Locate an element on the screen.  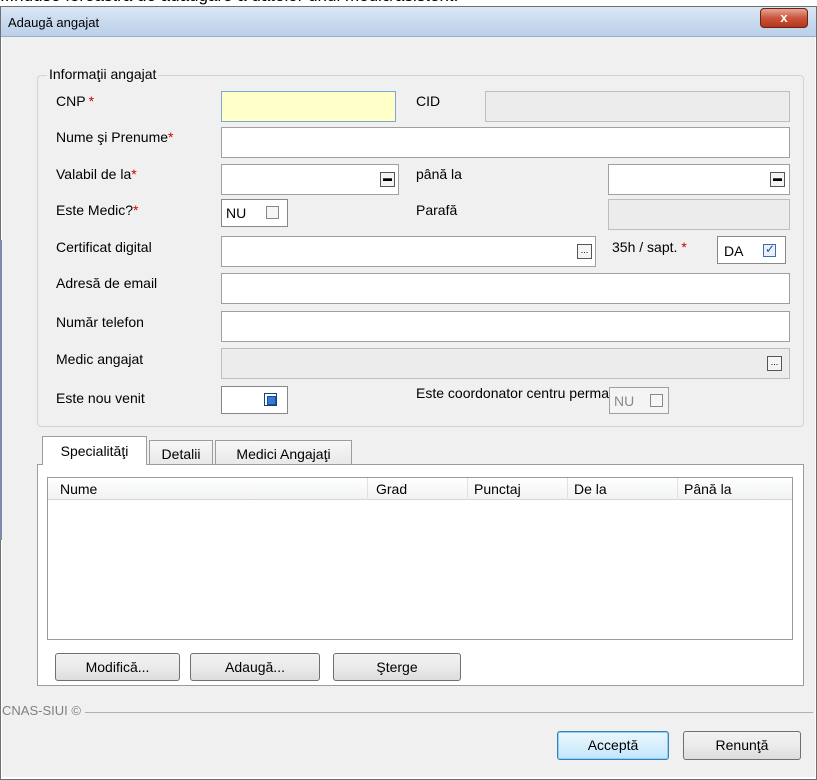
phone-label: Număr telefon is located at coordinates (100, 322).